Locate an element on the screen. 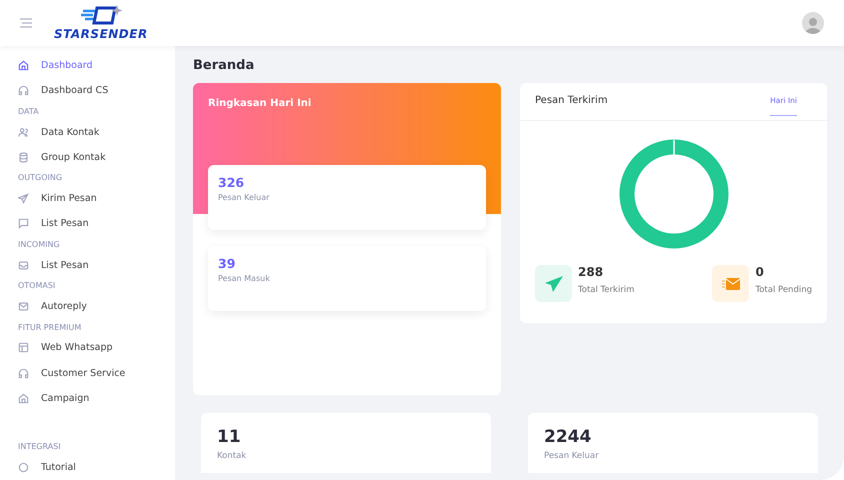  users-icon is located at coordinates (23, 132).